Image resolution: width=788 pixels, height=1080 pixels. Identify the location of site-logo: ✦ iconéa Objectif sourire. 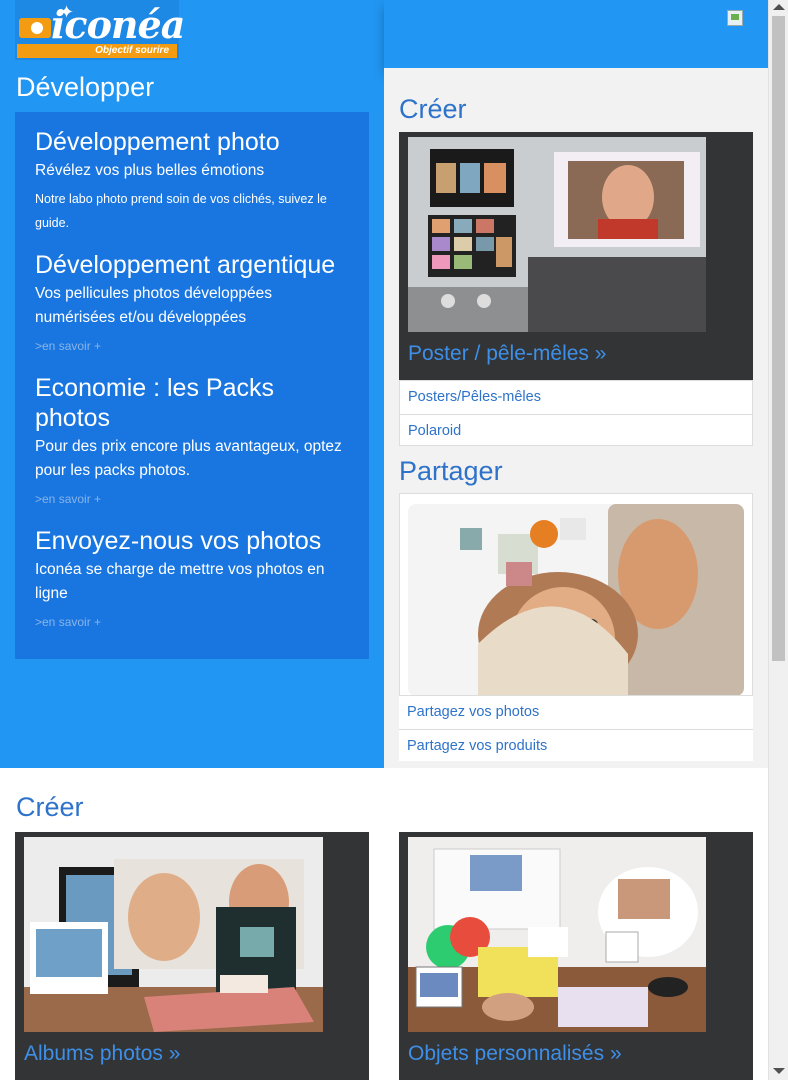
(100, 30).